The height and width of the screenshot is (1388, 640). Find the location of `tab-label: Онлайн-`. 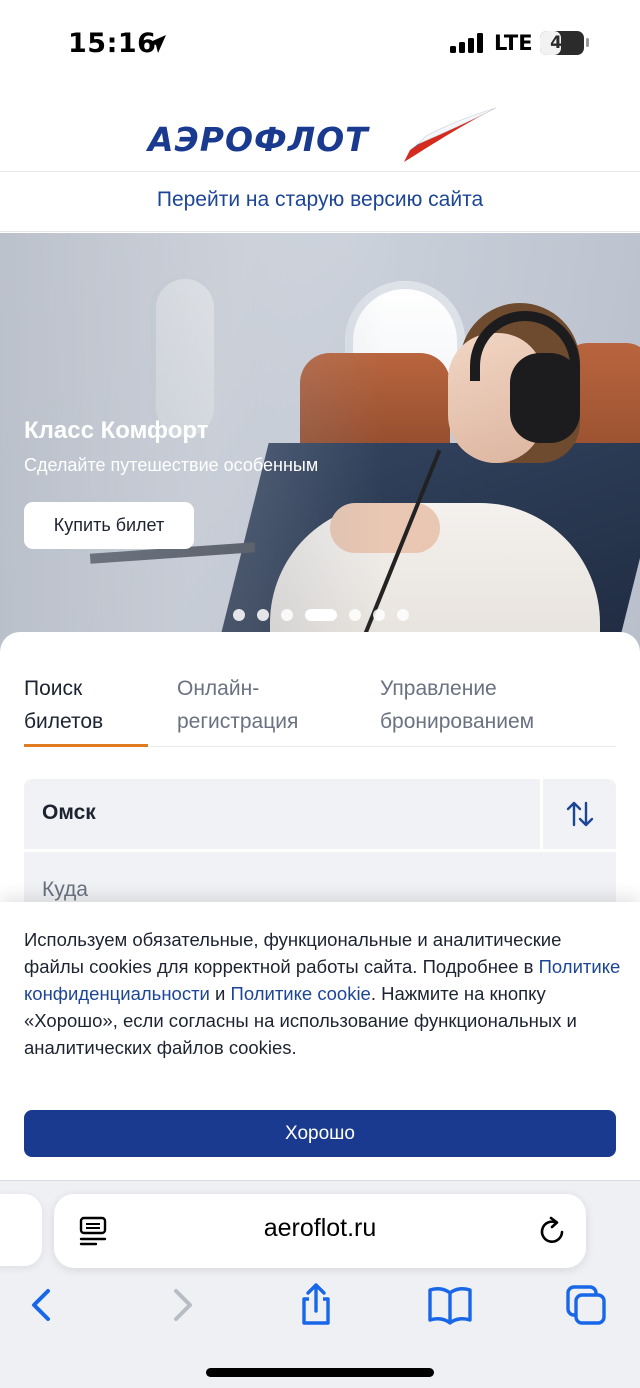

tab-label: Онлайн- is located at coordinates (218, 688).